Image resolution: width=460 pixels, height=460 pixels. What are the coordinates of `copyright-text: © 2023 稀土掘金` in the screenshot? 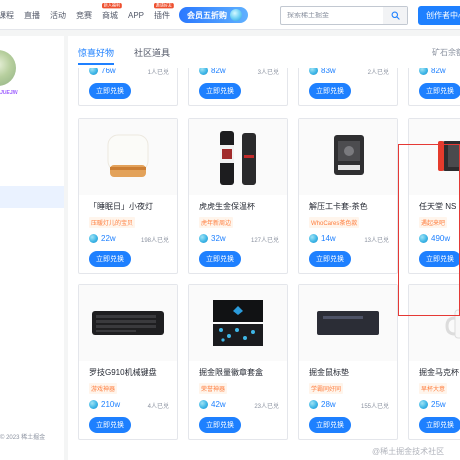 It's located at (23, 438).